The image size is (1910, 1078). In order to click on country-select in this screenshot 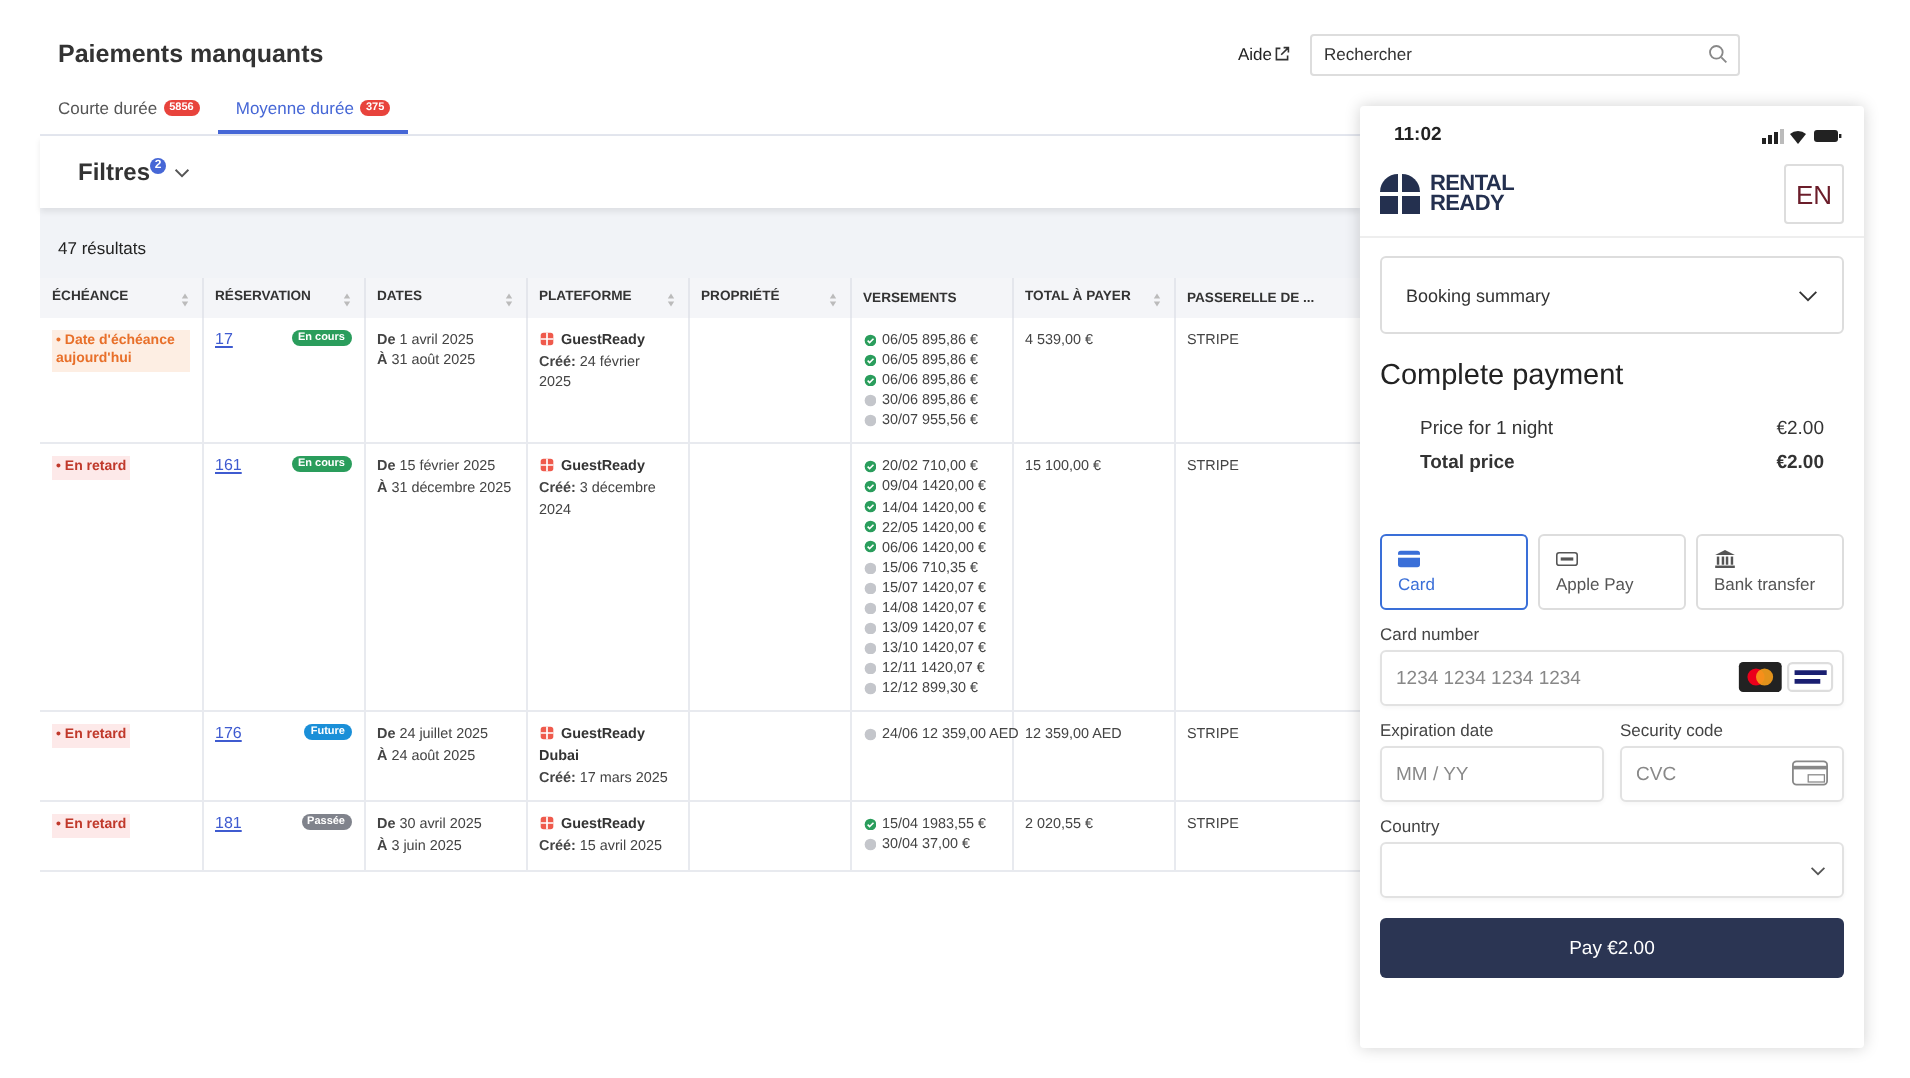, I will do `click(1612, 870)`.